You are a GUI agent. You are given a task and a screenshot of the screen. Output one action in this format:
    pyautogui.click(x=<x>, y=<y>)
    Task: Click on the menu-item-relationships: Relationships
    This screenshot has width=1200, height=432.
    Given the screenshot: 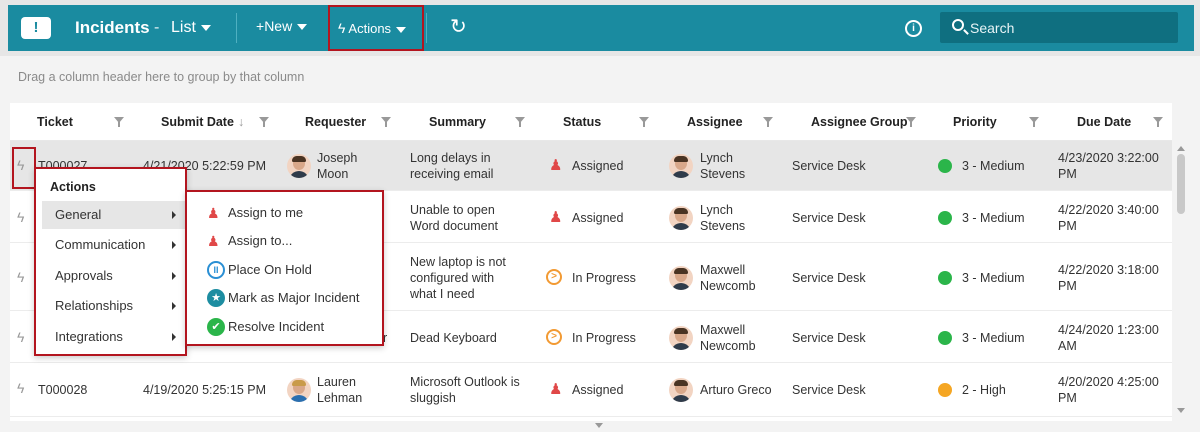 What is the action you would take?
    pyautogui.click(x=114, y=306)
    